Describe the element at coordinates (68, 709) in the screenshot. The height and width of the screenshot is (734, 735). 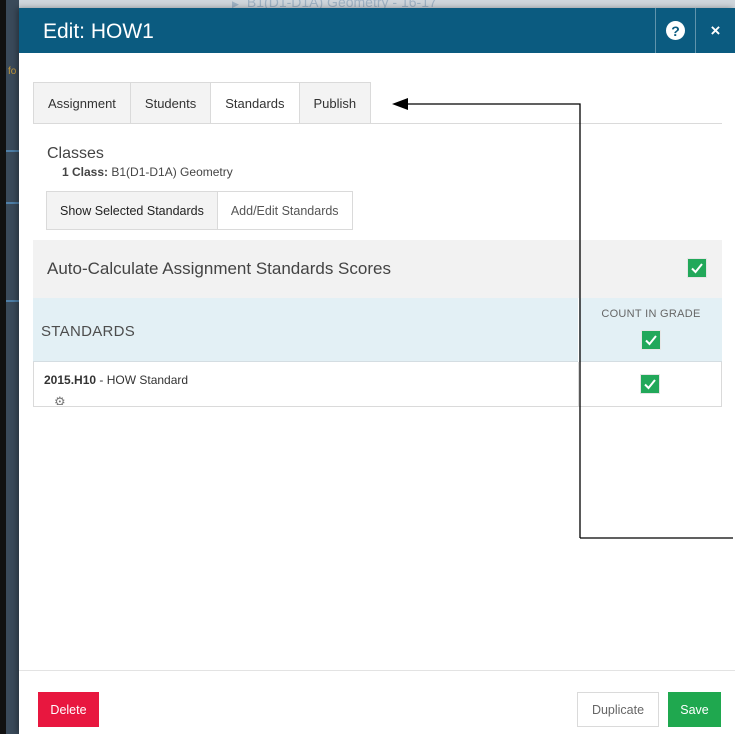
I see `delete-button: Delete` at that location.